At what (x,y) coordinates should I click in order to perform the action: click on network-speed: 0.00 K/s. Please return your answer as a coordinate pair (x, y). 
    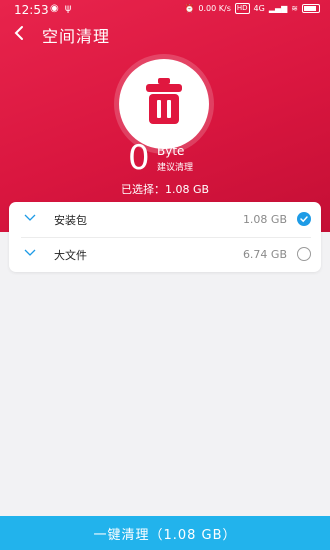
    Looking at the image, I should click on (214, 8).